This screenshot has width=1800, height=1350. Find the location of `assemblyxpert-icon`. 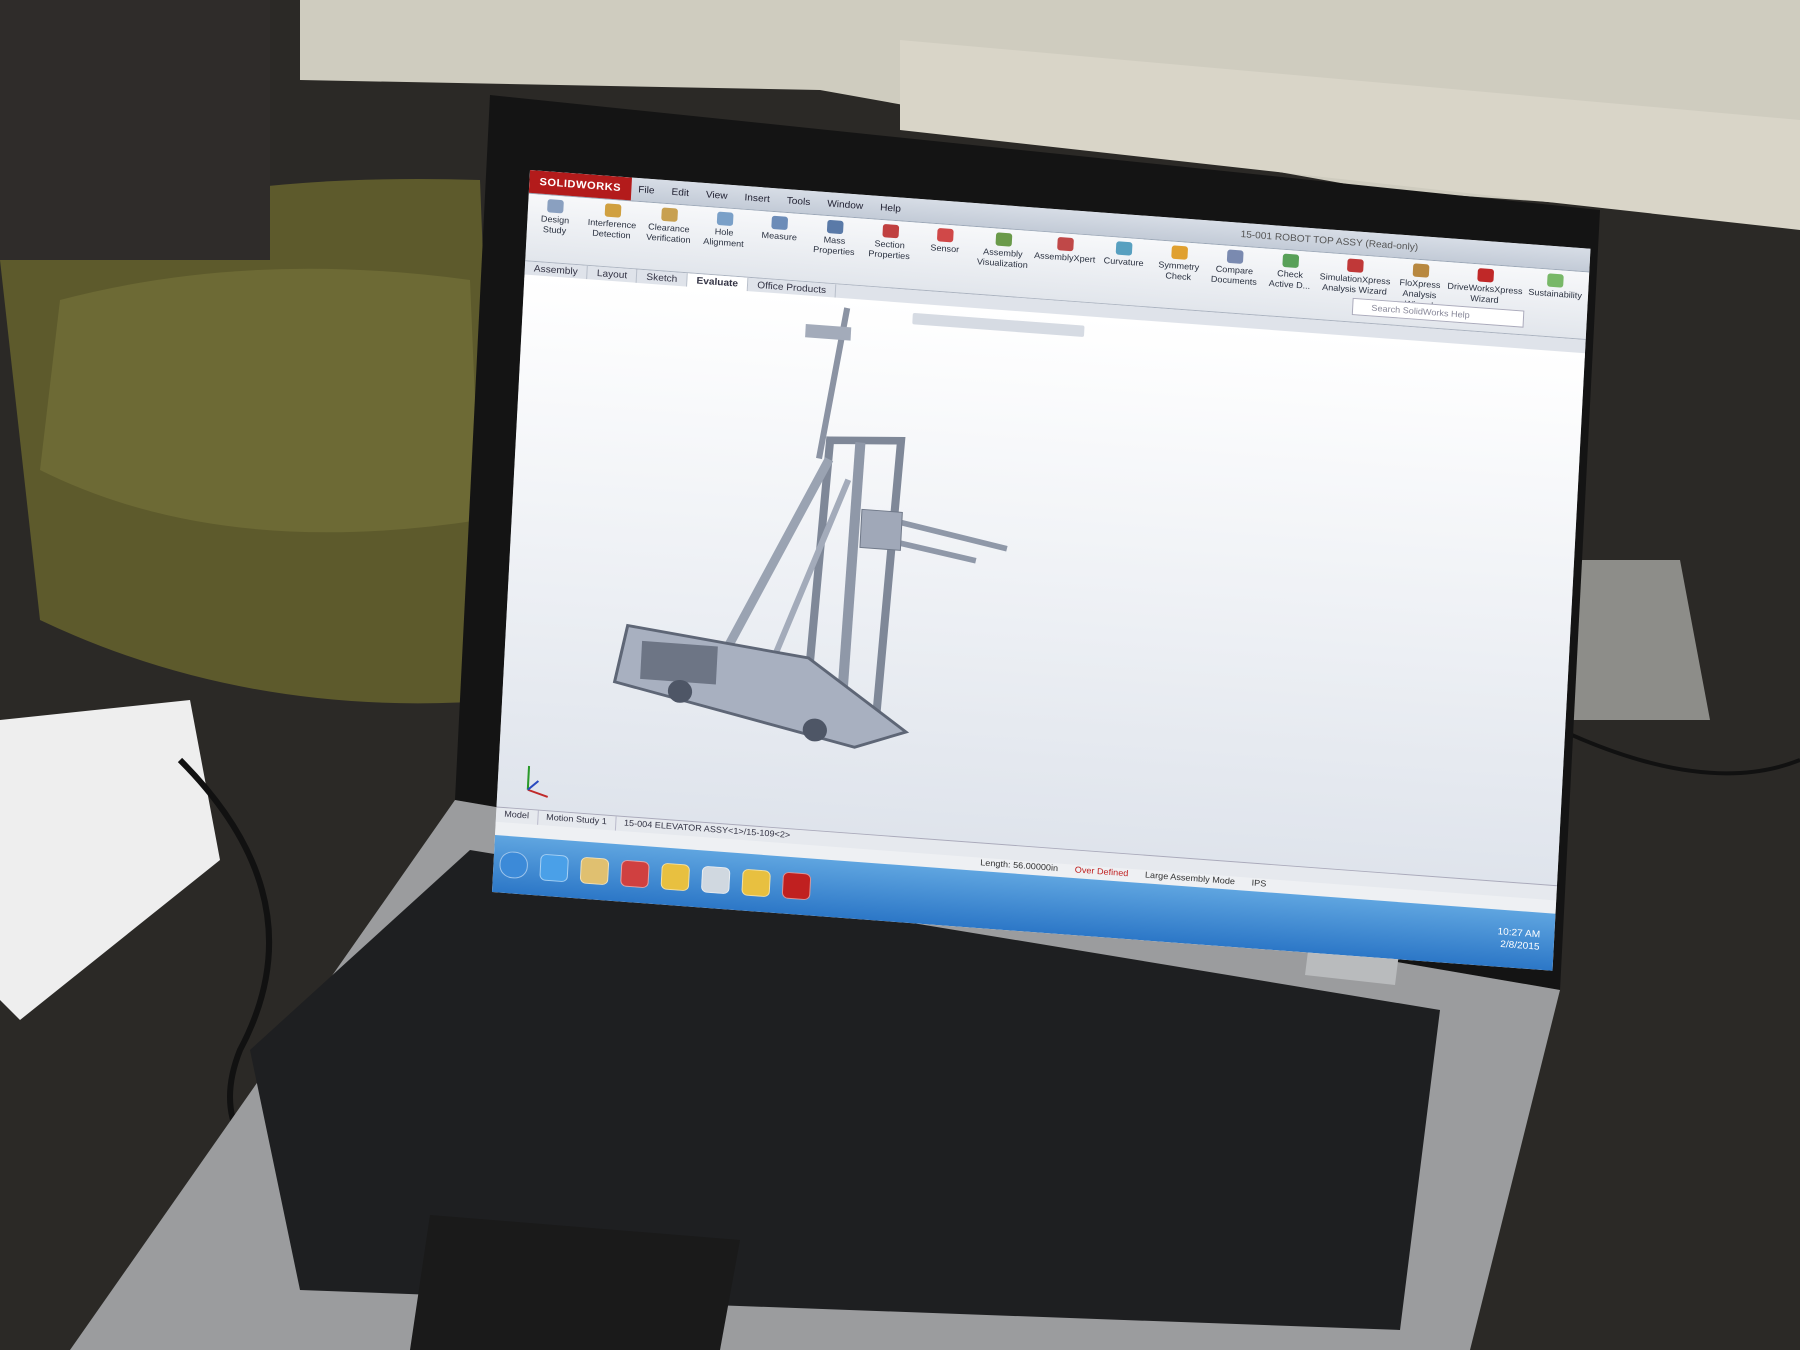

assemblyxpert-icon is located at coordinates (1065, 244).